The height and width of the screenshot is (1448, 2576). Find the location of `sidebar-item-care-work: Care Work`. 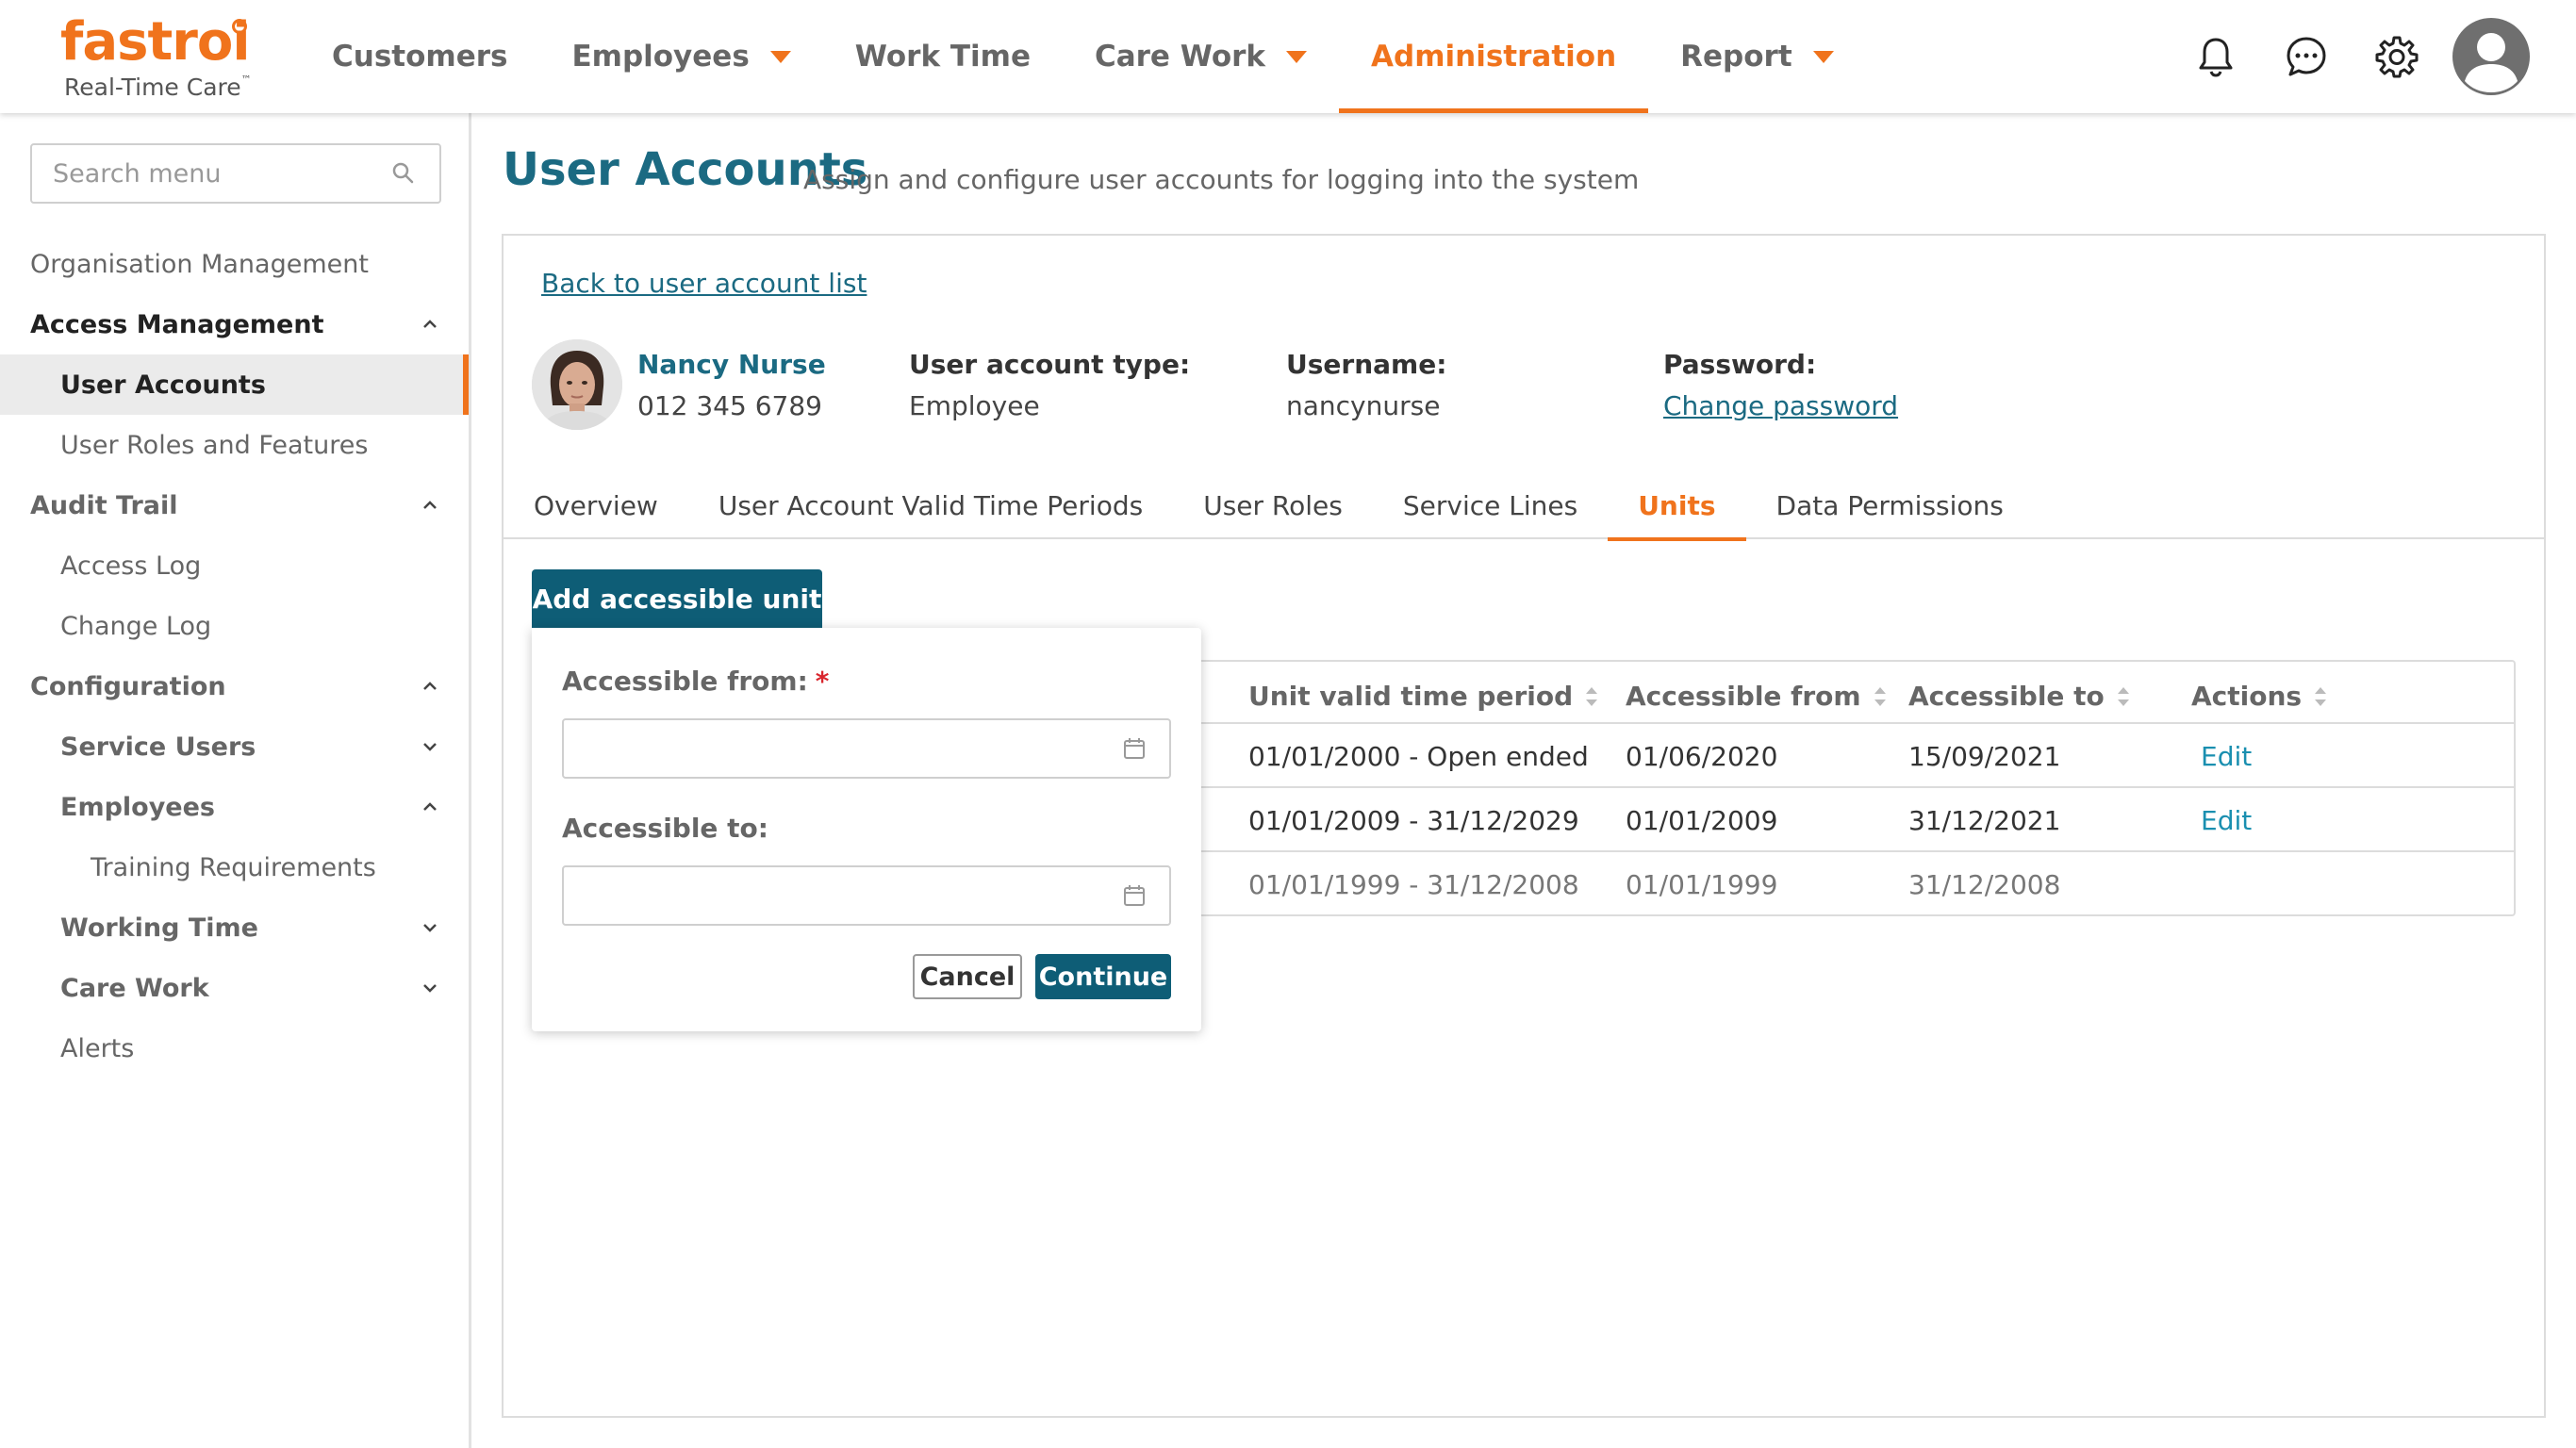

sidebar-item-care-work: Care Work is located at coordinates (234, 988).